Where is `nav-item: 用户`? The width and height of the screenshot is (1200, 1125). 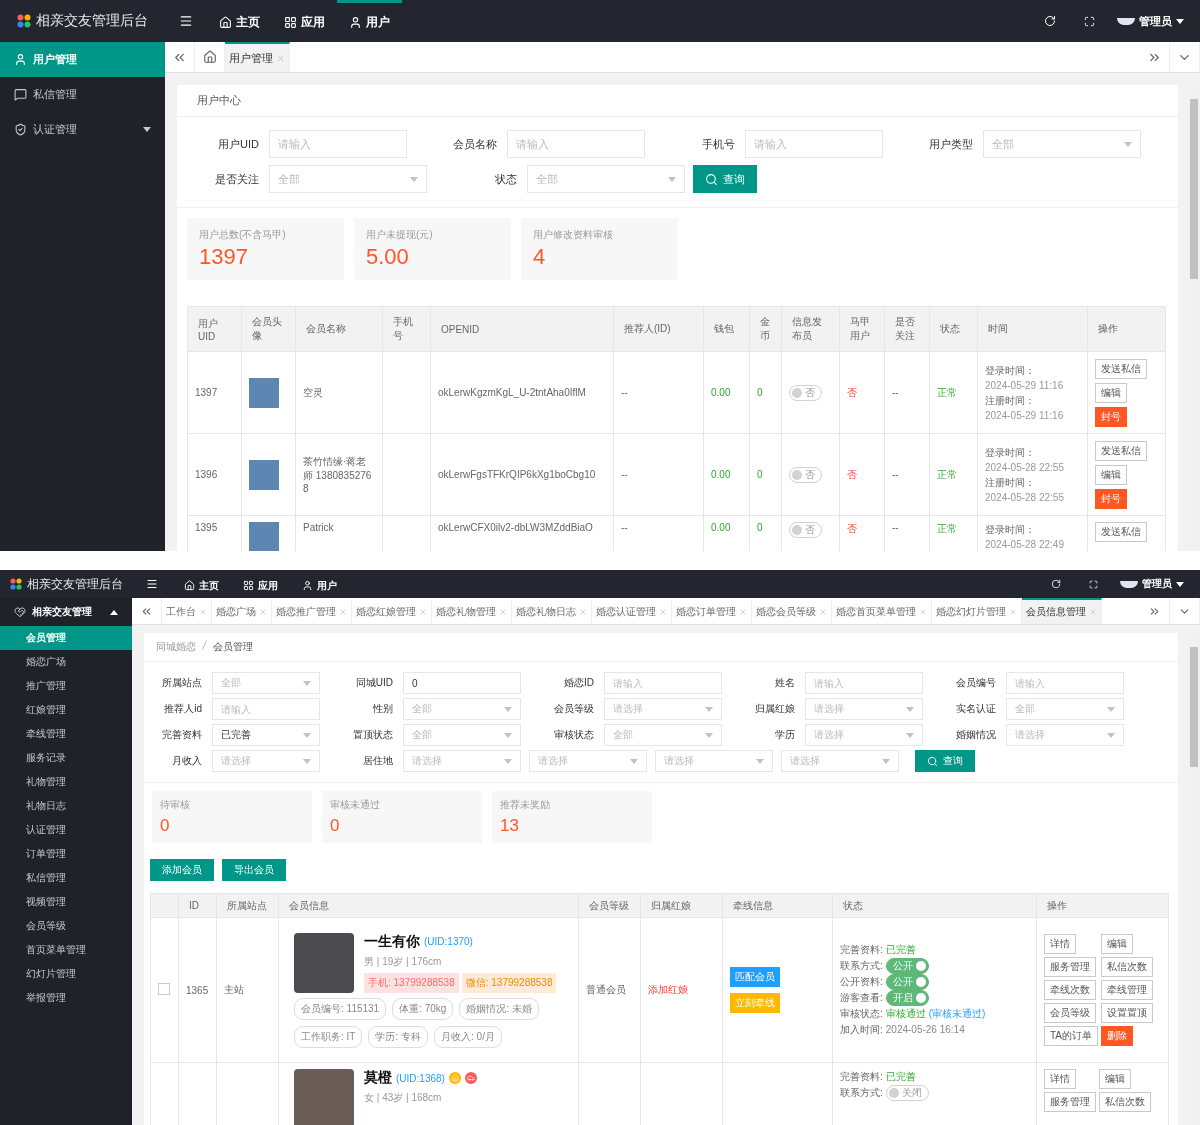 nav-item: 用户 is located at coordinates (319, 584).